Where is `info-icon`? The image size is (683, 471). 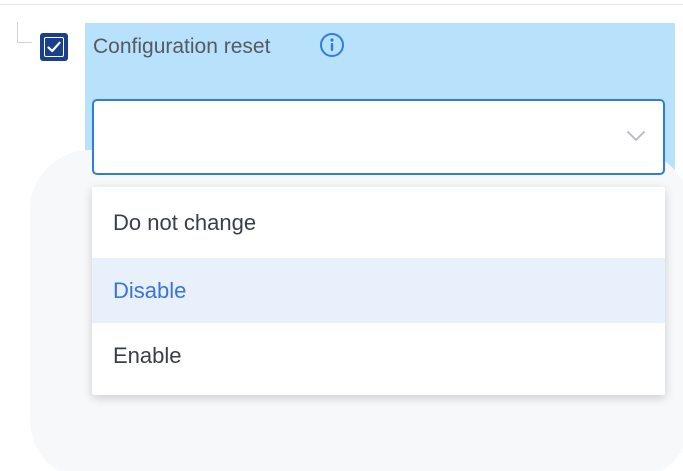 info-icon is located at coordinates (332, 45).